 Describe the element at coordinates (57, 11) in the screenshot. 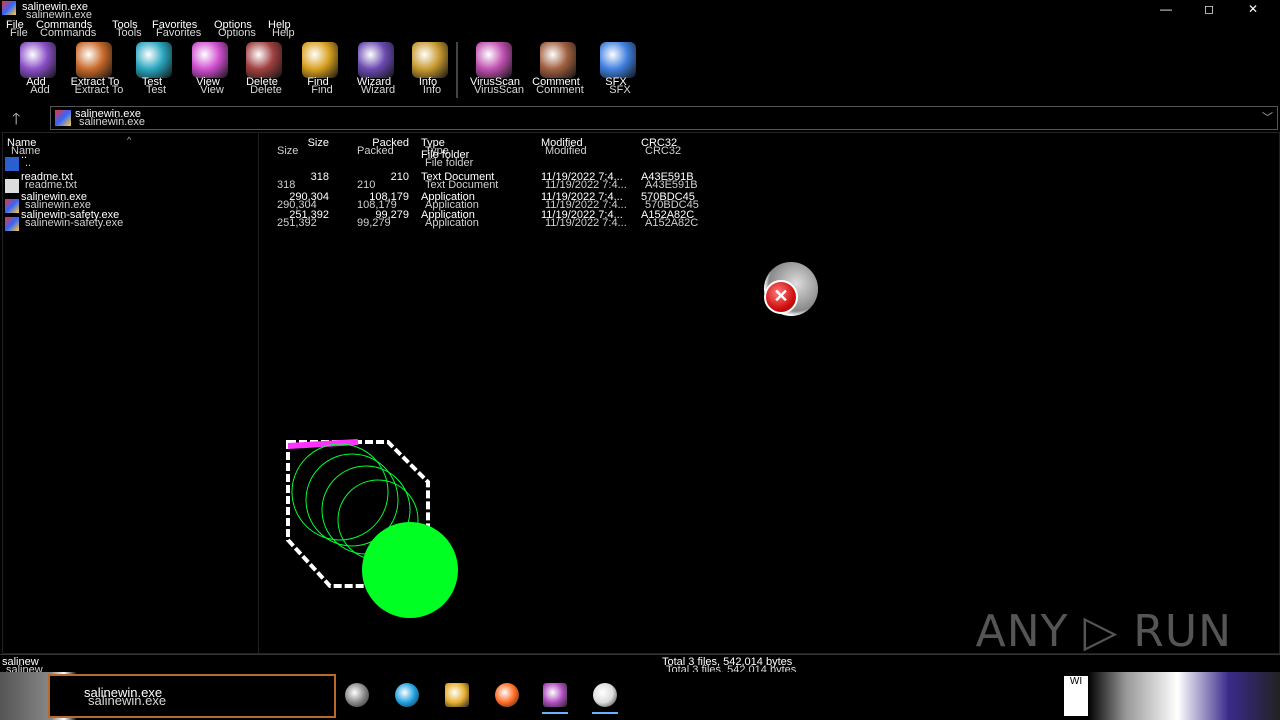

I see `window-title: salinewin.exe salinewin.exe` at that location.